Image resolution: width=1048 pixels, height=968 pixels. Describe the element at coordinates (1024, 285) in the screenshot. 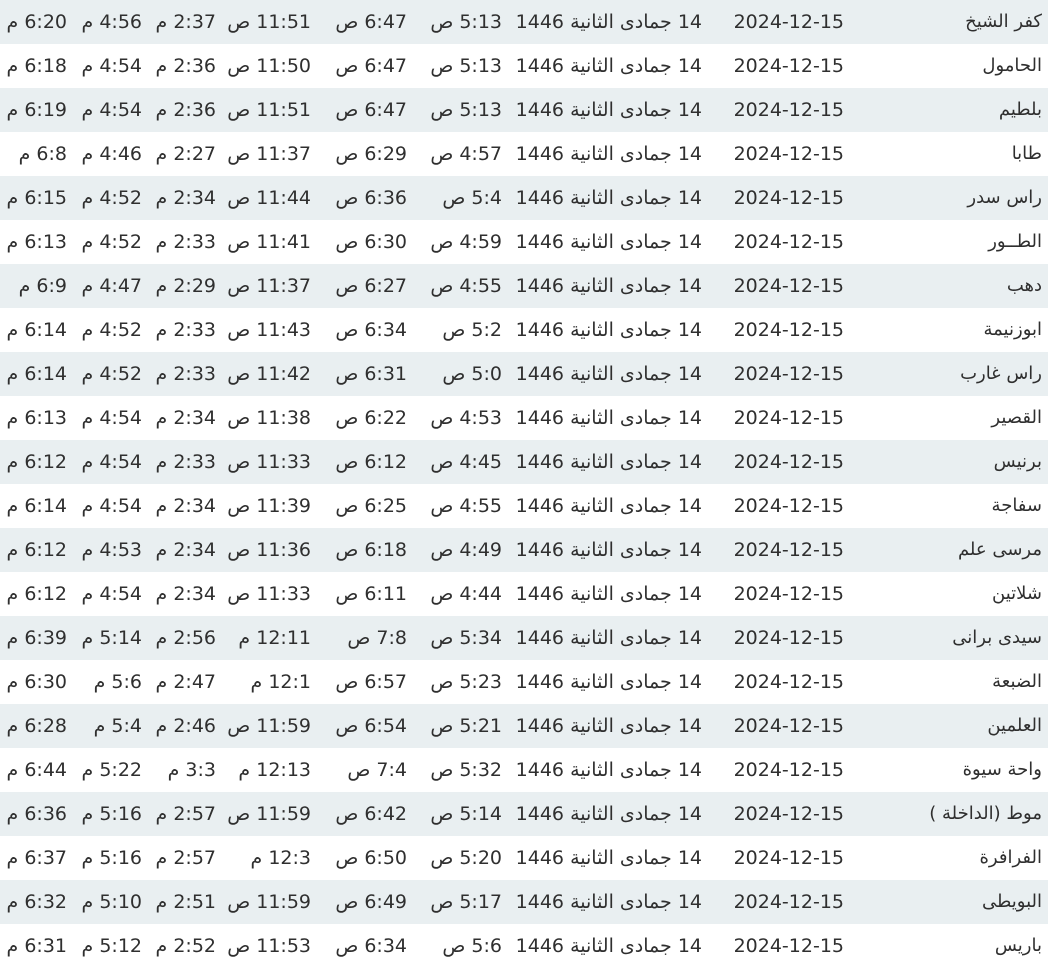

I see `city-cell: دهب` at that location.